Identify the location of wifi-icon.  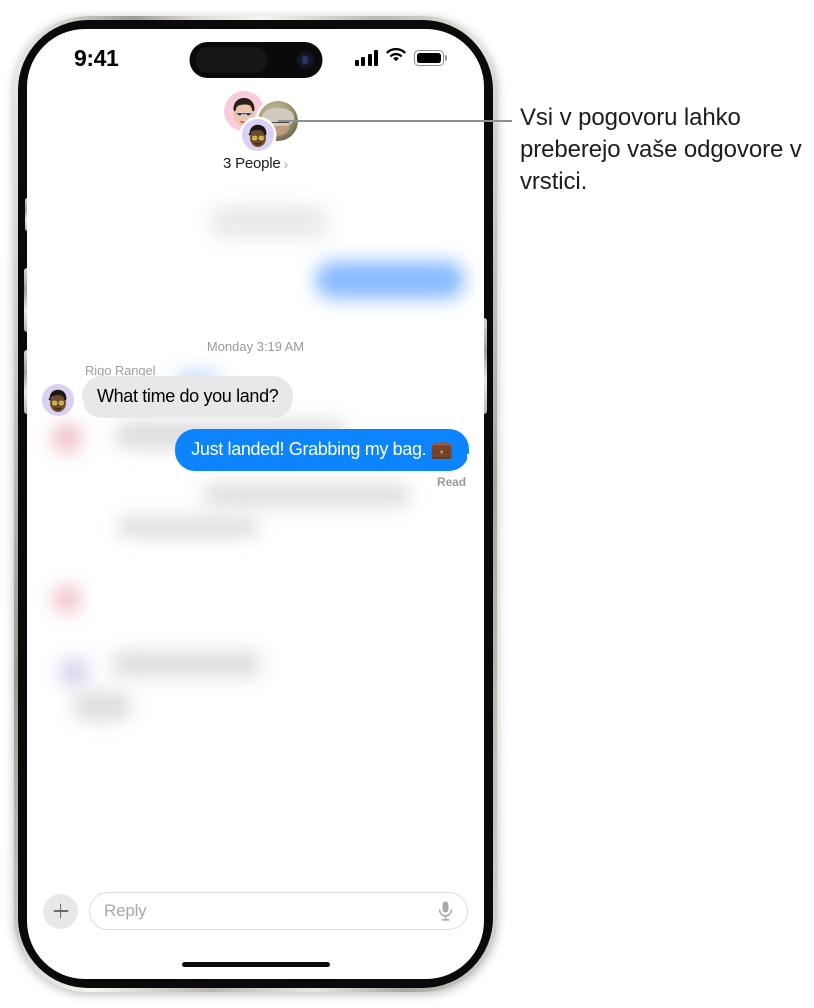
(396, 57).